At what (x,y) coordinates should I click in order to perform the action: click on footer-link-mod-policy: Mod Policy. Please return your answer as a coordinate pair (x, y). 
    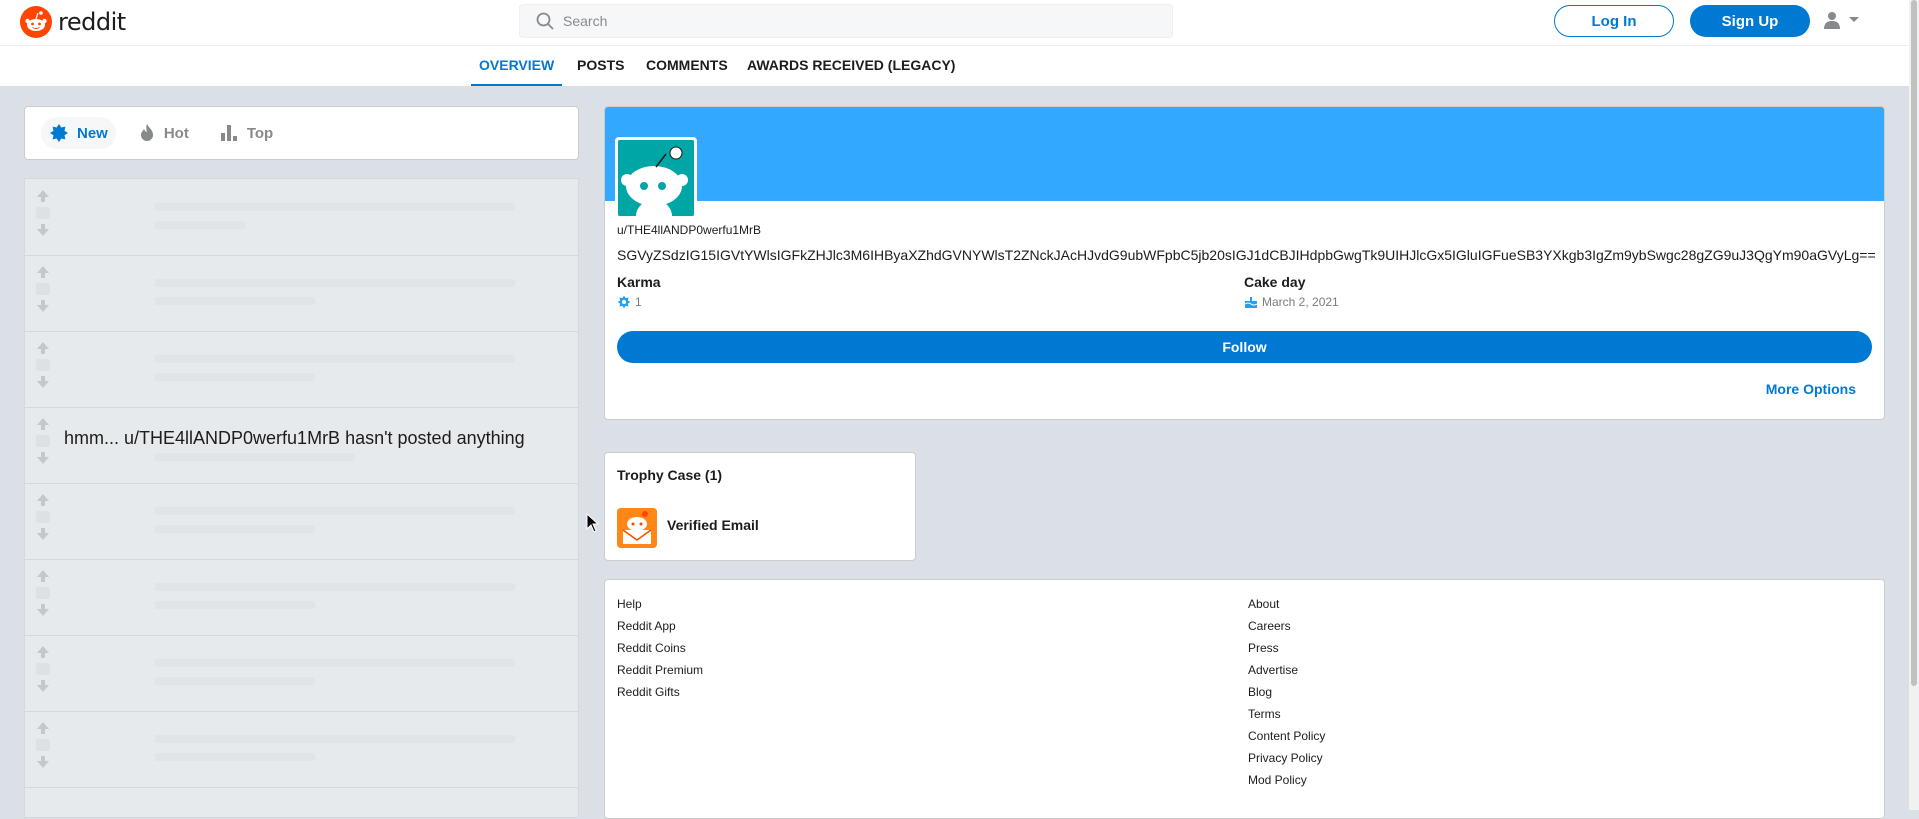
    Looking at the image, I should click on (1286, 780).